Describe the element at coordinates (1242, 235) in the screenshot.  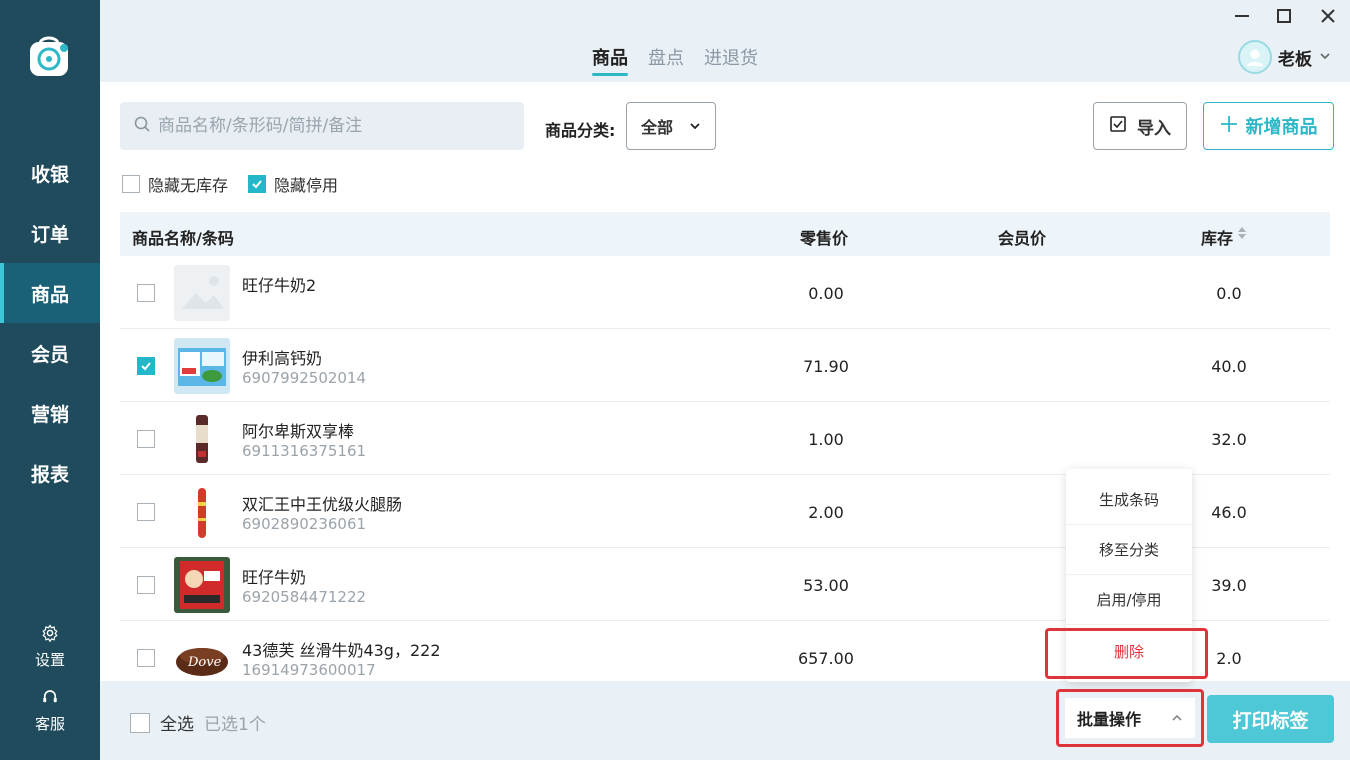
I see `sort-icon` at that location.